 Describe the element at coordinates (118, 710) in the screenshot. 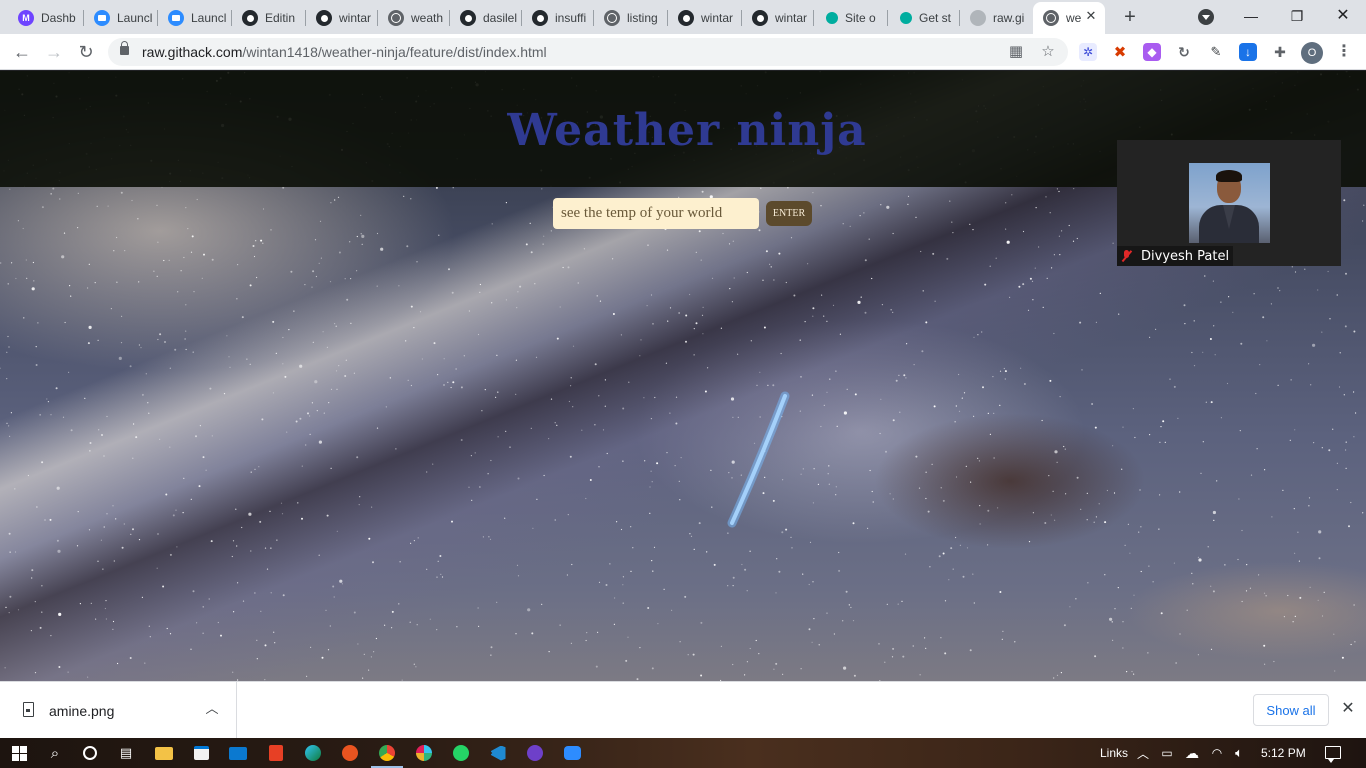

I see `download-item: amine.png ︿` at that location.